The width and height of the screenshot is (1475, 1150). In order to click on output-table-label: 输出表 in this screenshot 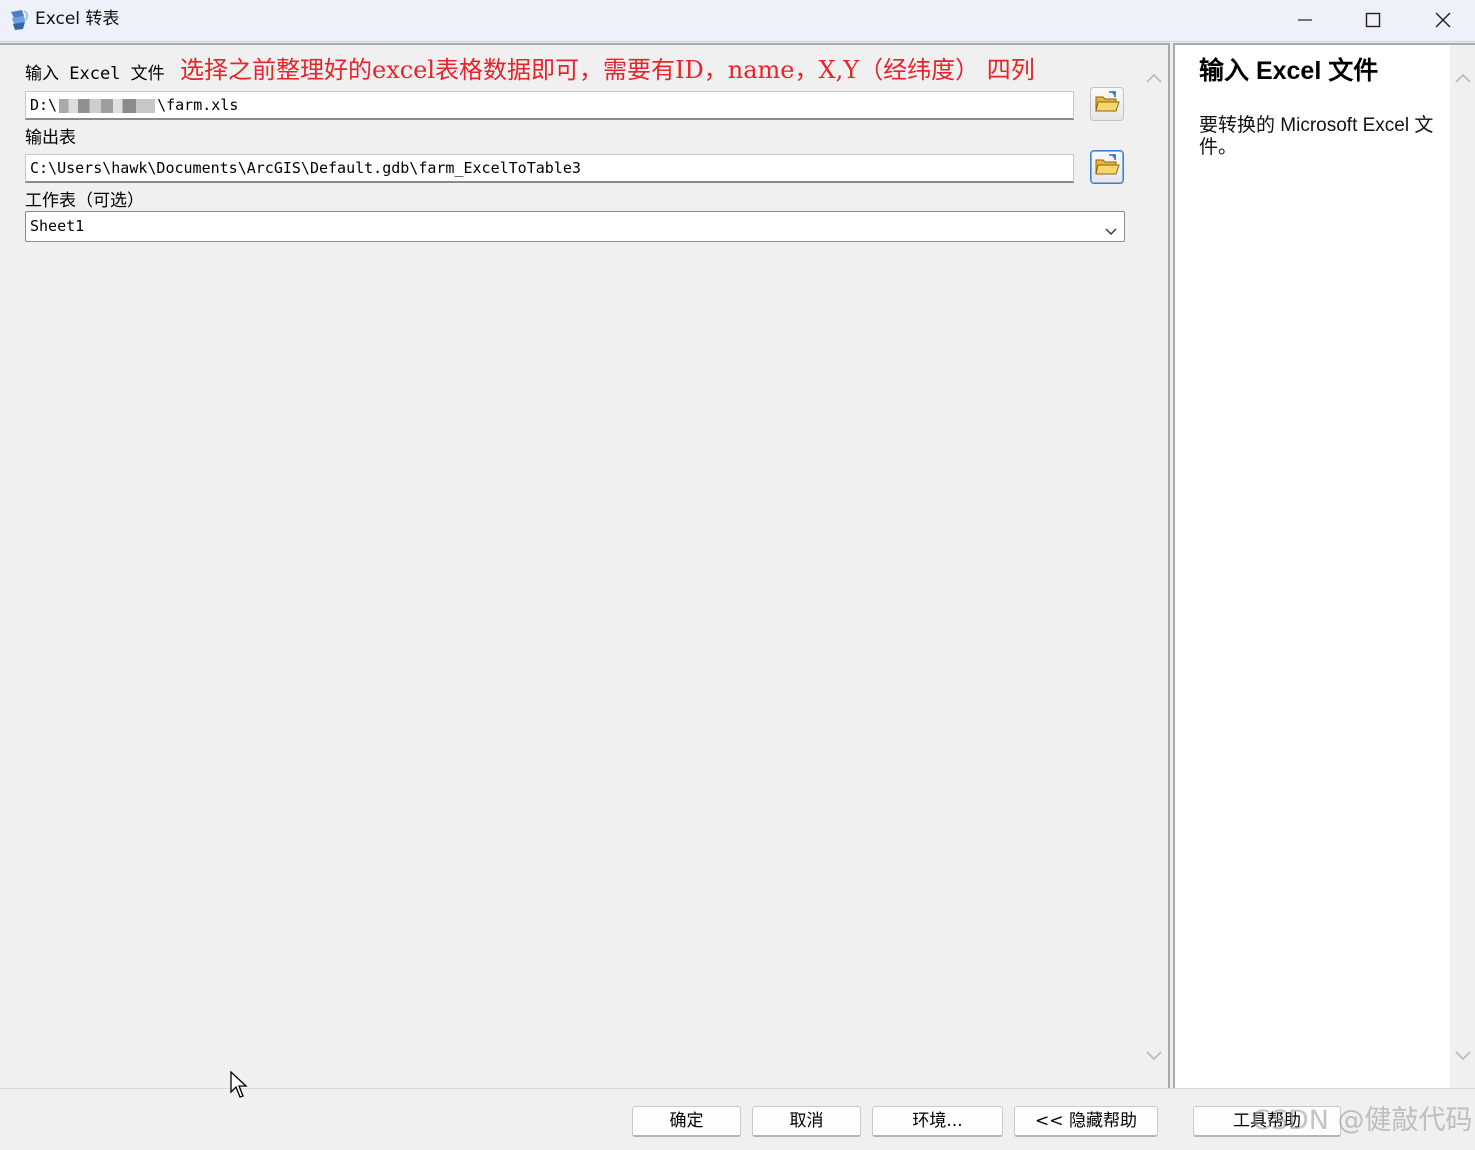, I will do `click(50, 138)`.